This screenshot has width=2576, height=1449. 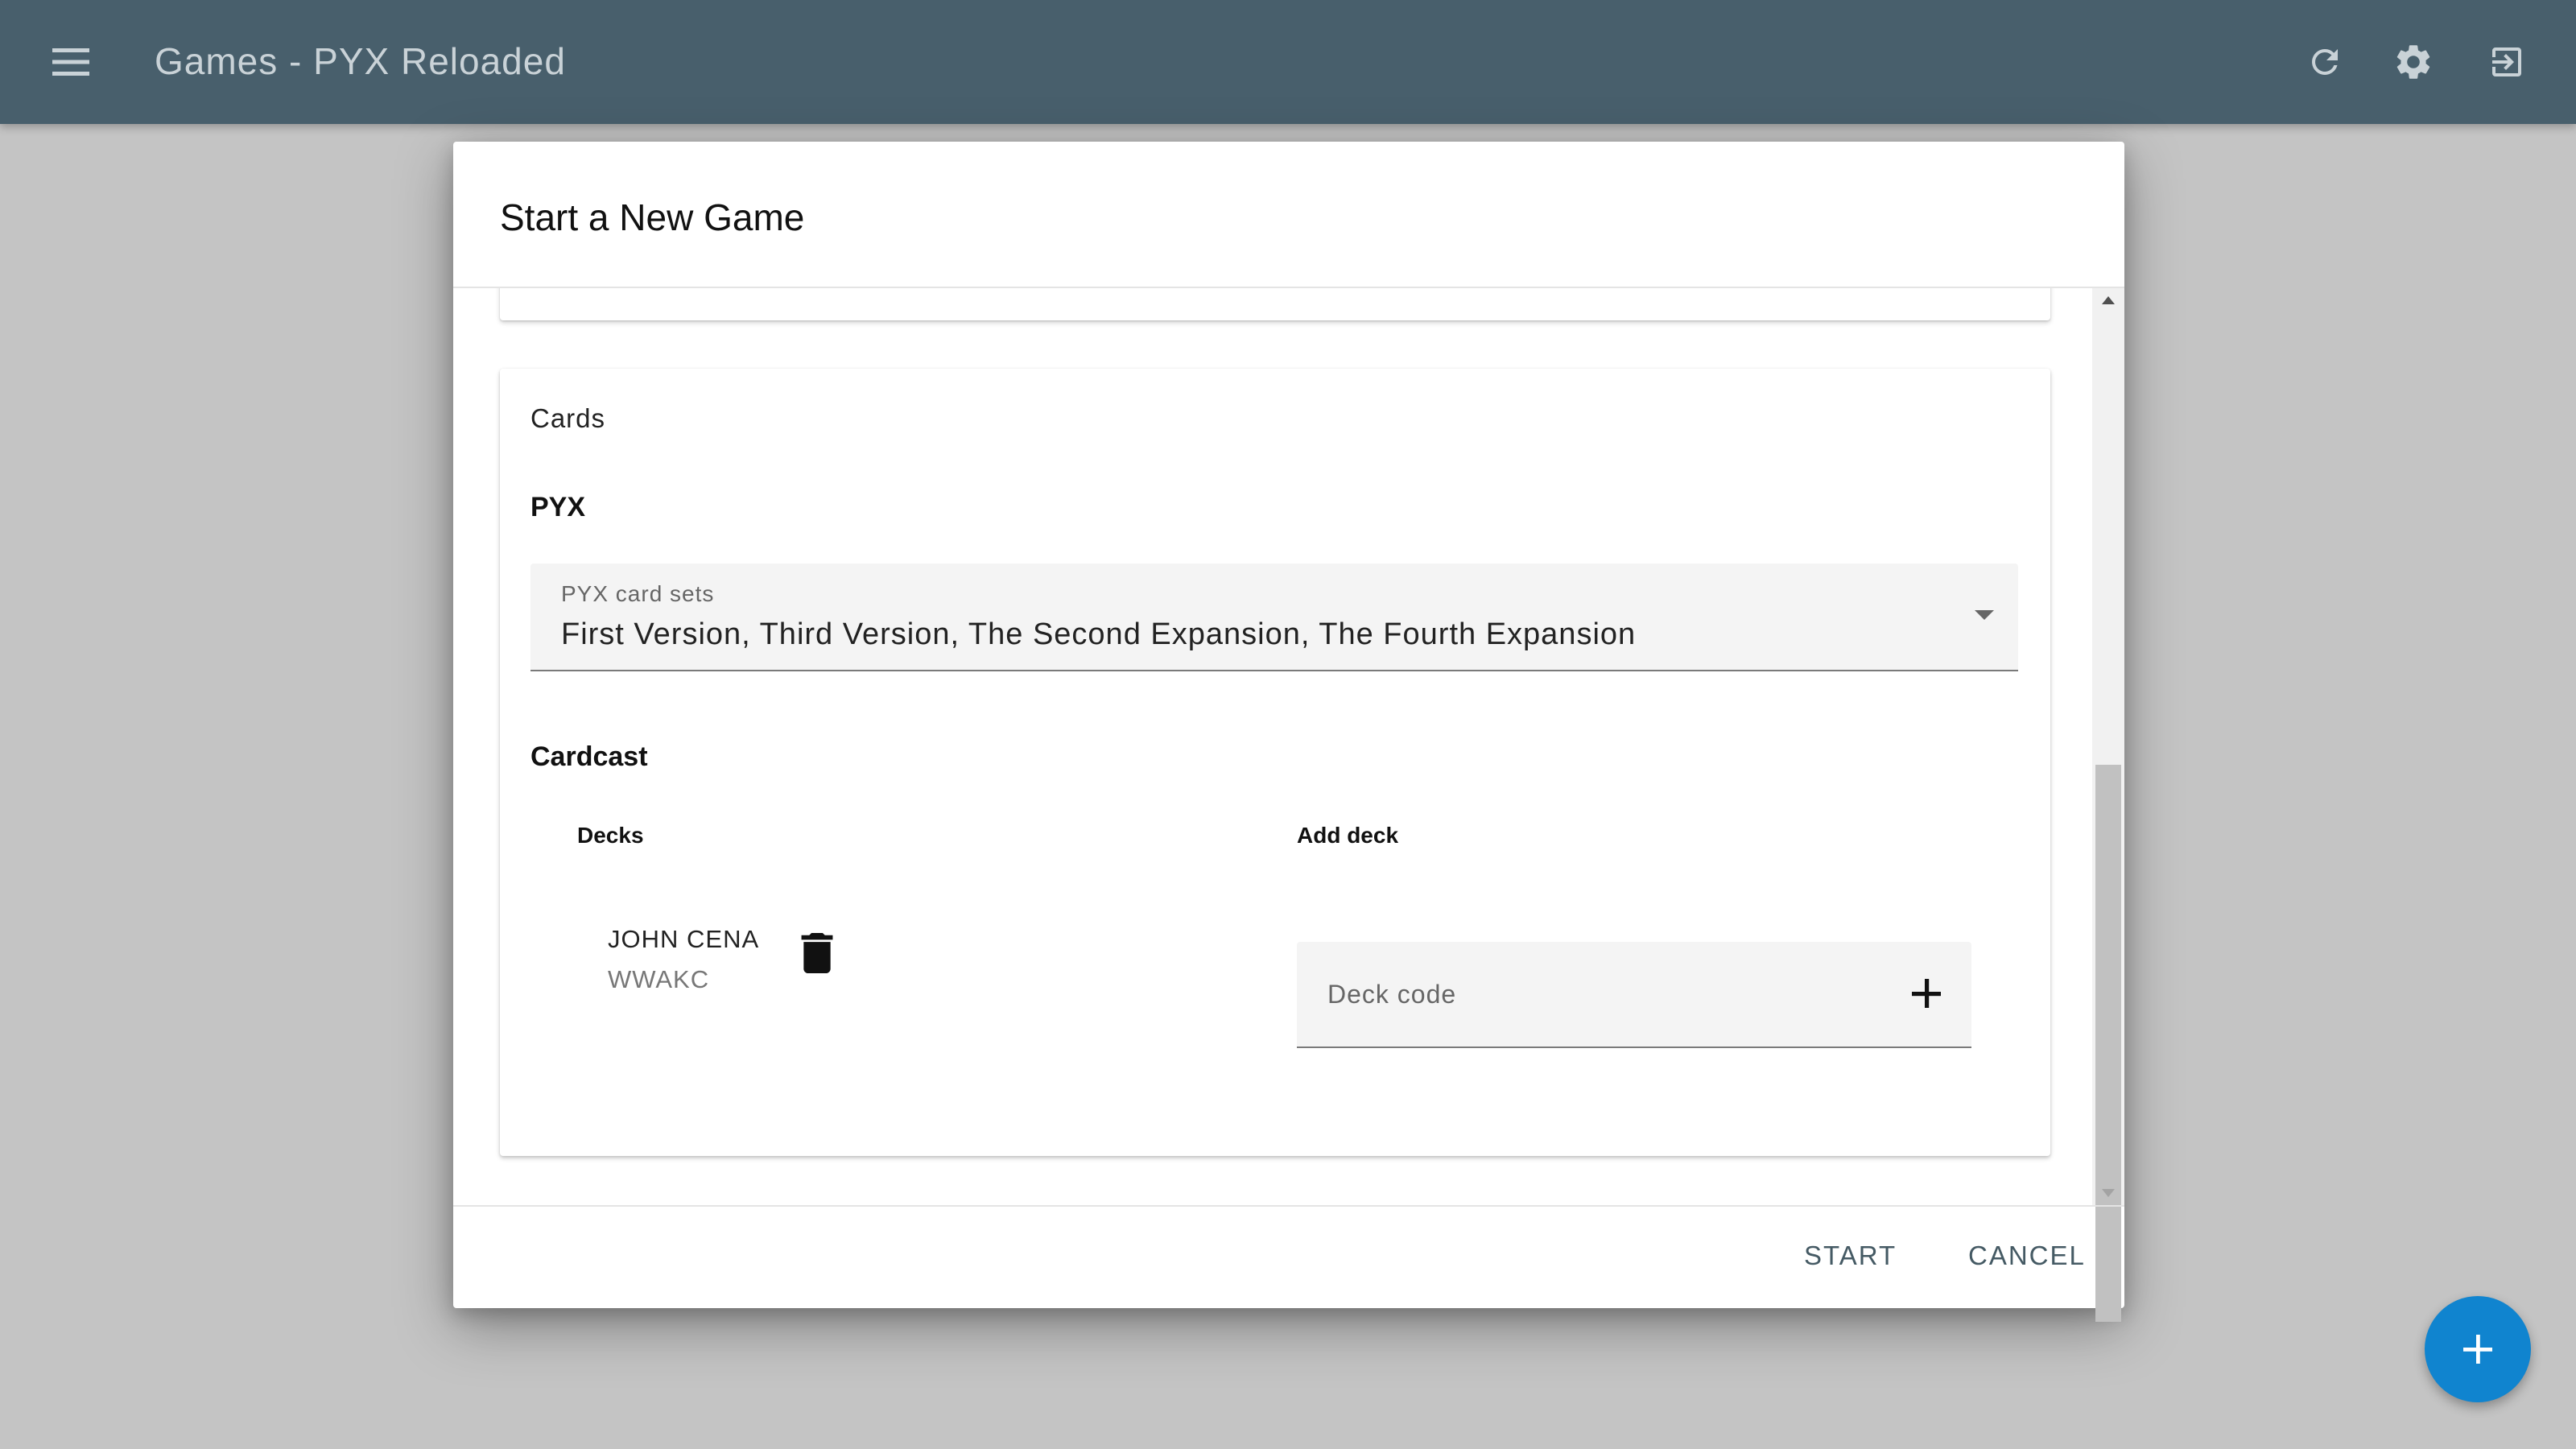 What do you see at coordinates (1288, 62) in the screenshot?
I see `app-bar: Games - PYX Reloaded` at bounding box center [1288, 62].